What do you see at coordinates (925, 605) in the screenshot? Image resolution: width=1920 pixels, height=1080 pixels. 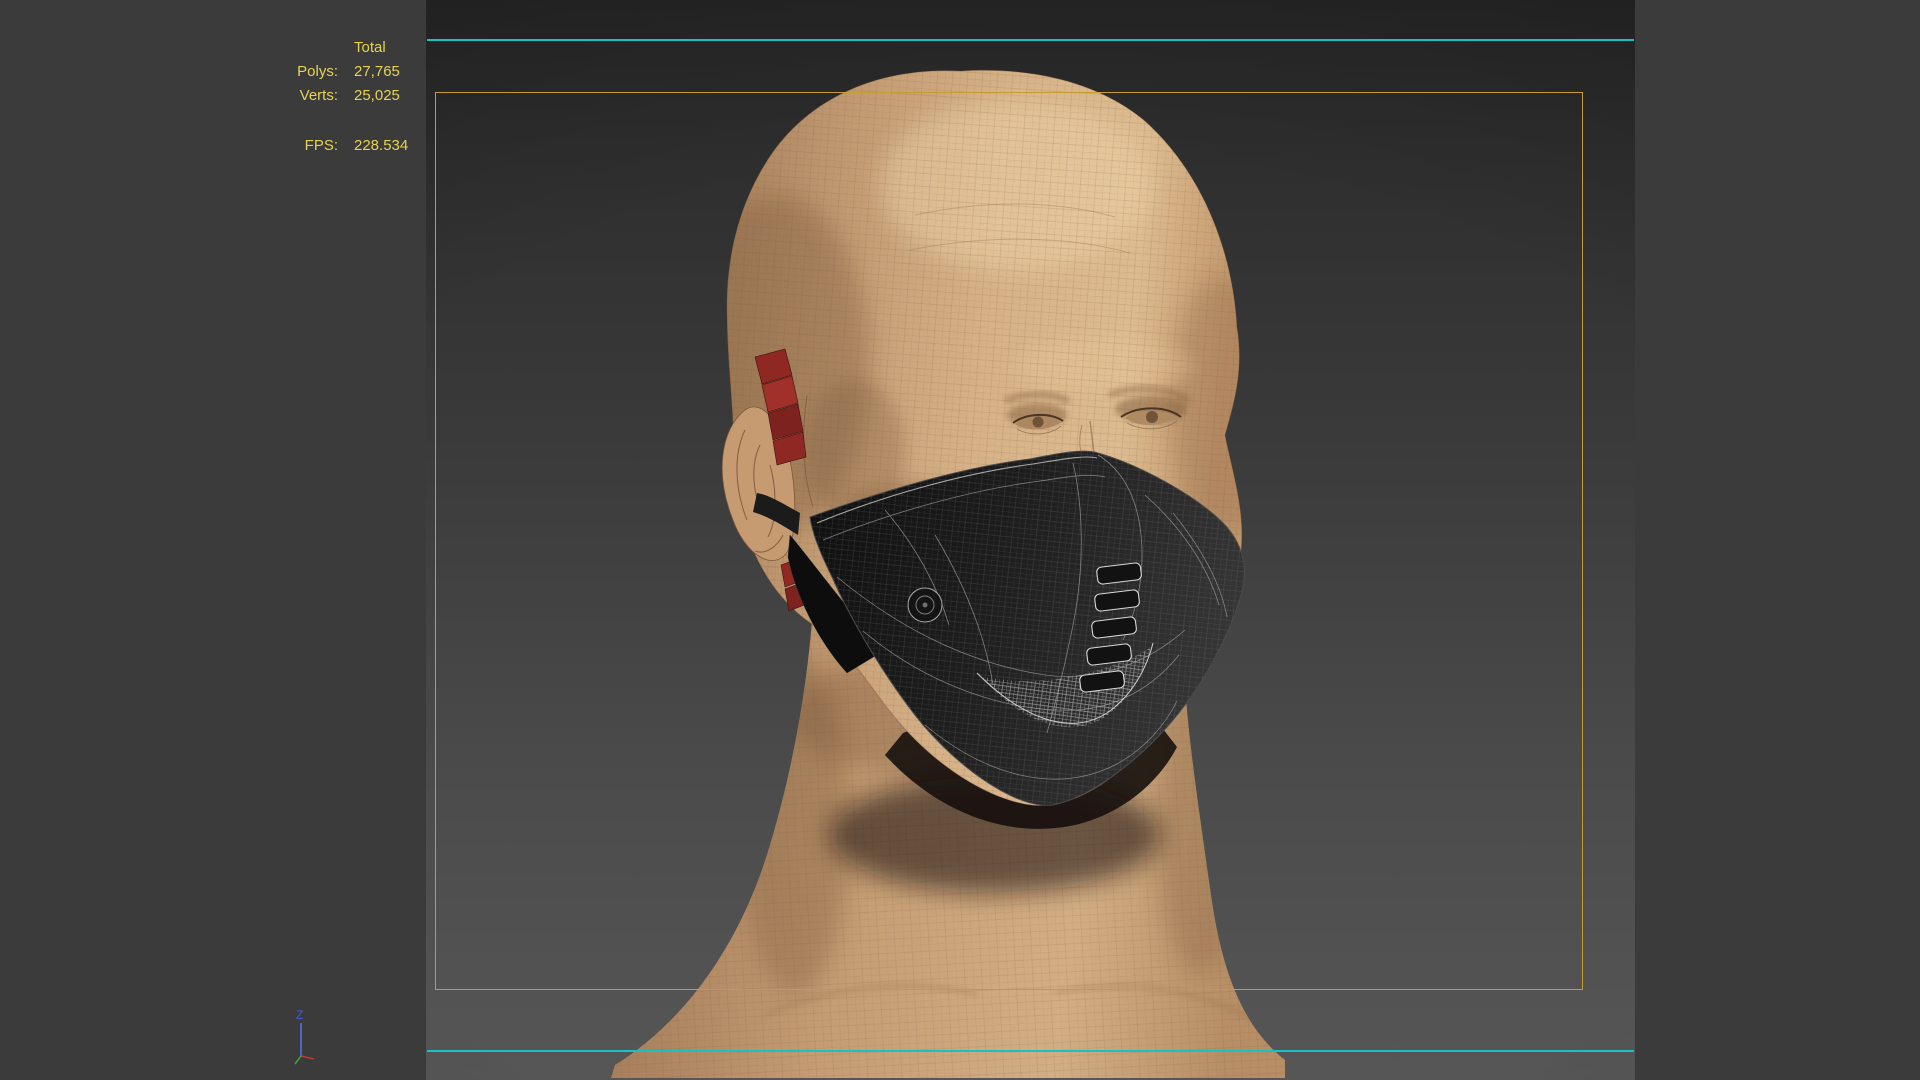 I see `mask-round-vent` at bounding box center [925, 605].